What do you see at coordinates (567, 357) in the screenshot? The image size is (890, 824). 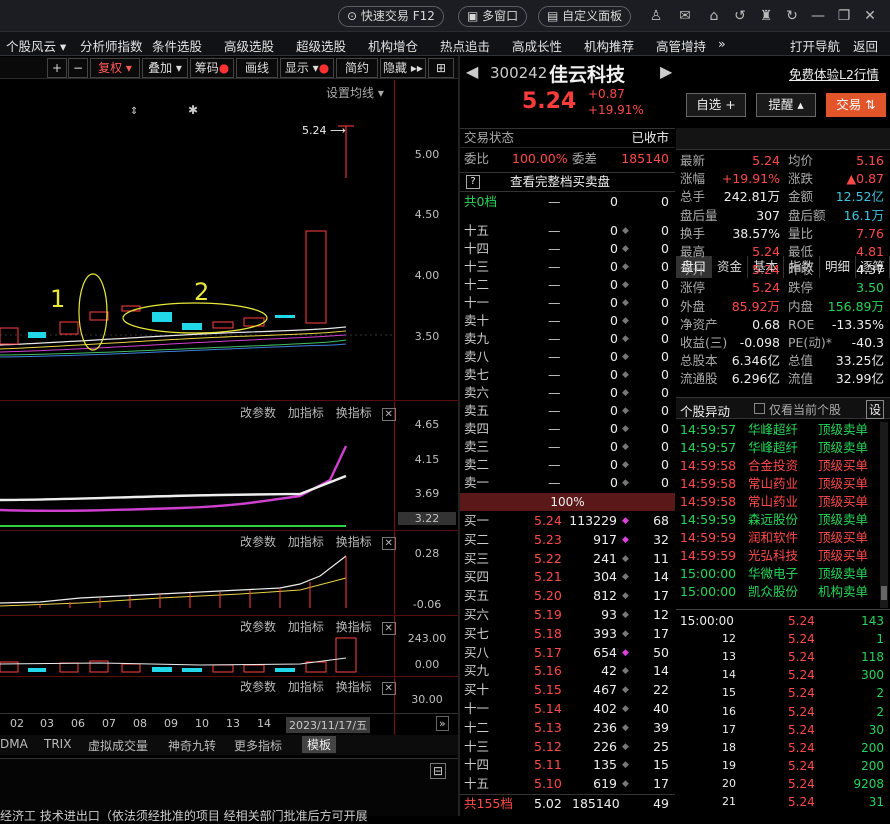 I see `ask-row: 卖八 — 0 0 ◆` at bounding box center [567, 357].